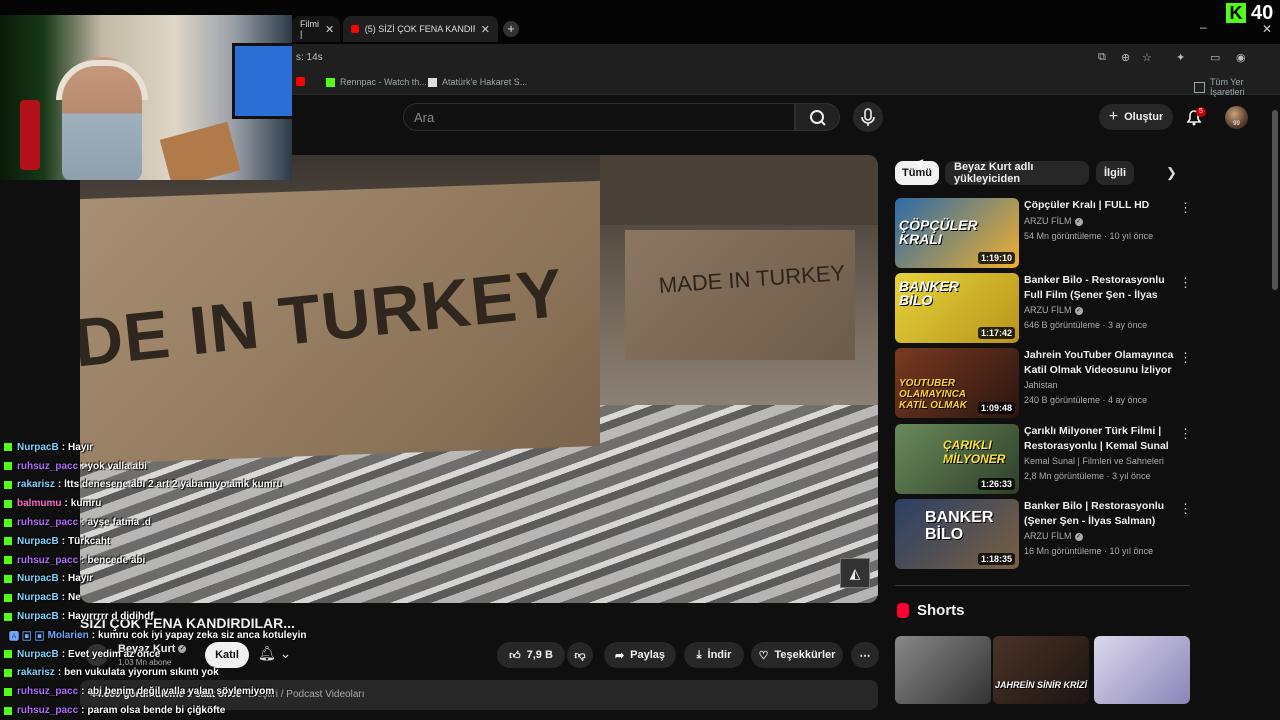 The width and height of the screenshot is (1280, 720). I want to click on browser-tab-active: (5) SİZİ ÇOK FENA KANDIRDILAR ✕, so click(420, 29).